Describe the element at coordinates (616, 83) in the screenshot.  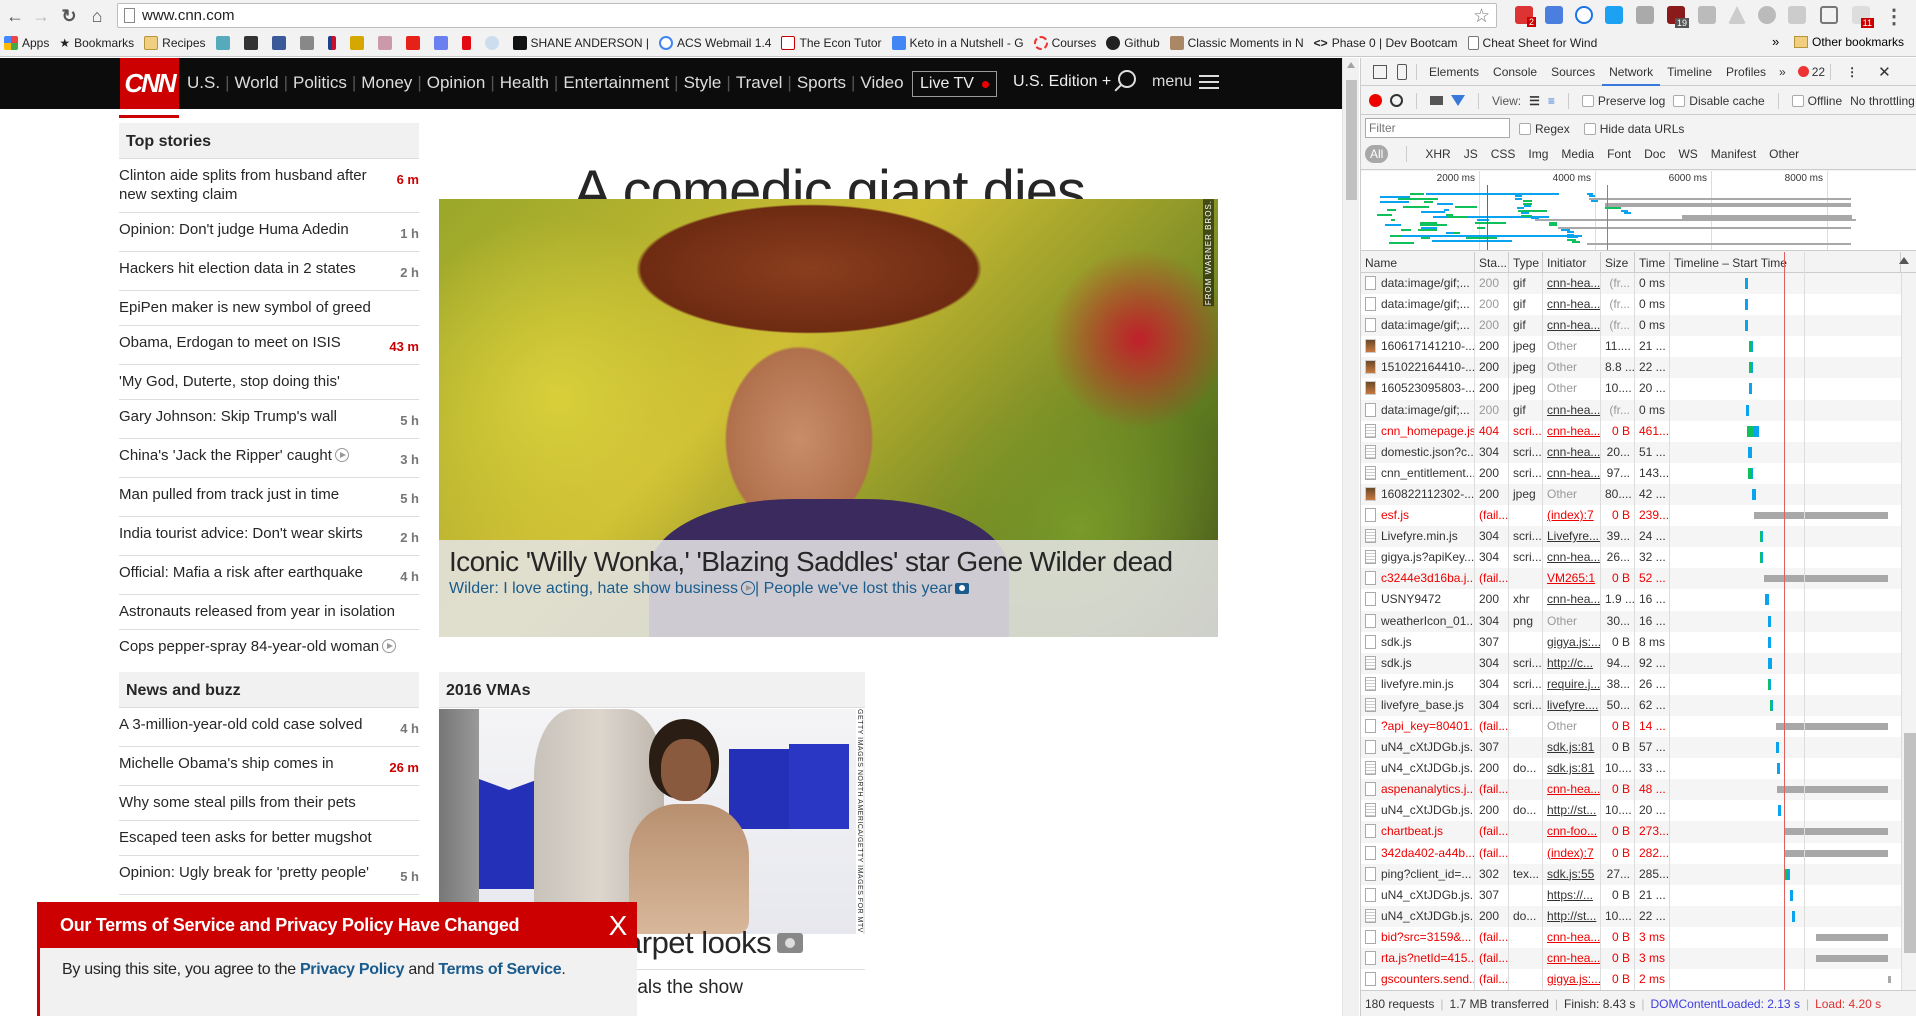
I see `nav-item-entertainment: Entertainment` at that location.